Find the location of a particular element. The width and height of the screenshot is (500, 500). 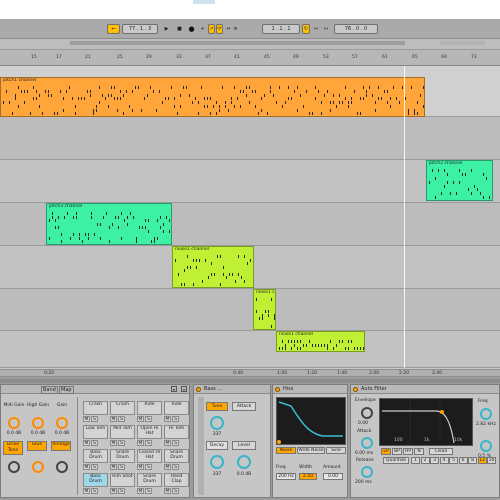

drum-pad: Closed Hi Hat is located at coordinates (149, 456).